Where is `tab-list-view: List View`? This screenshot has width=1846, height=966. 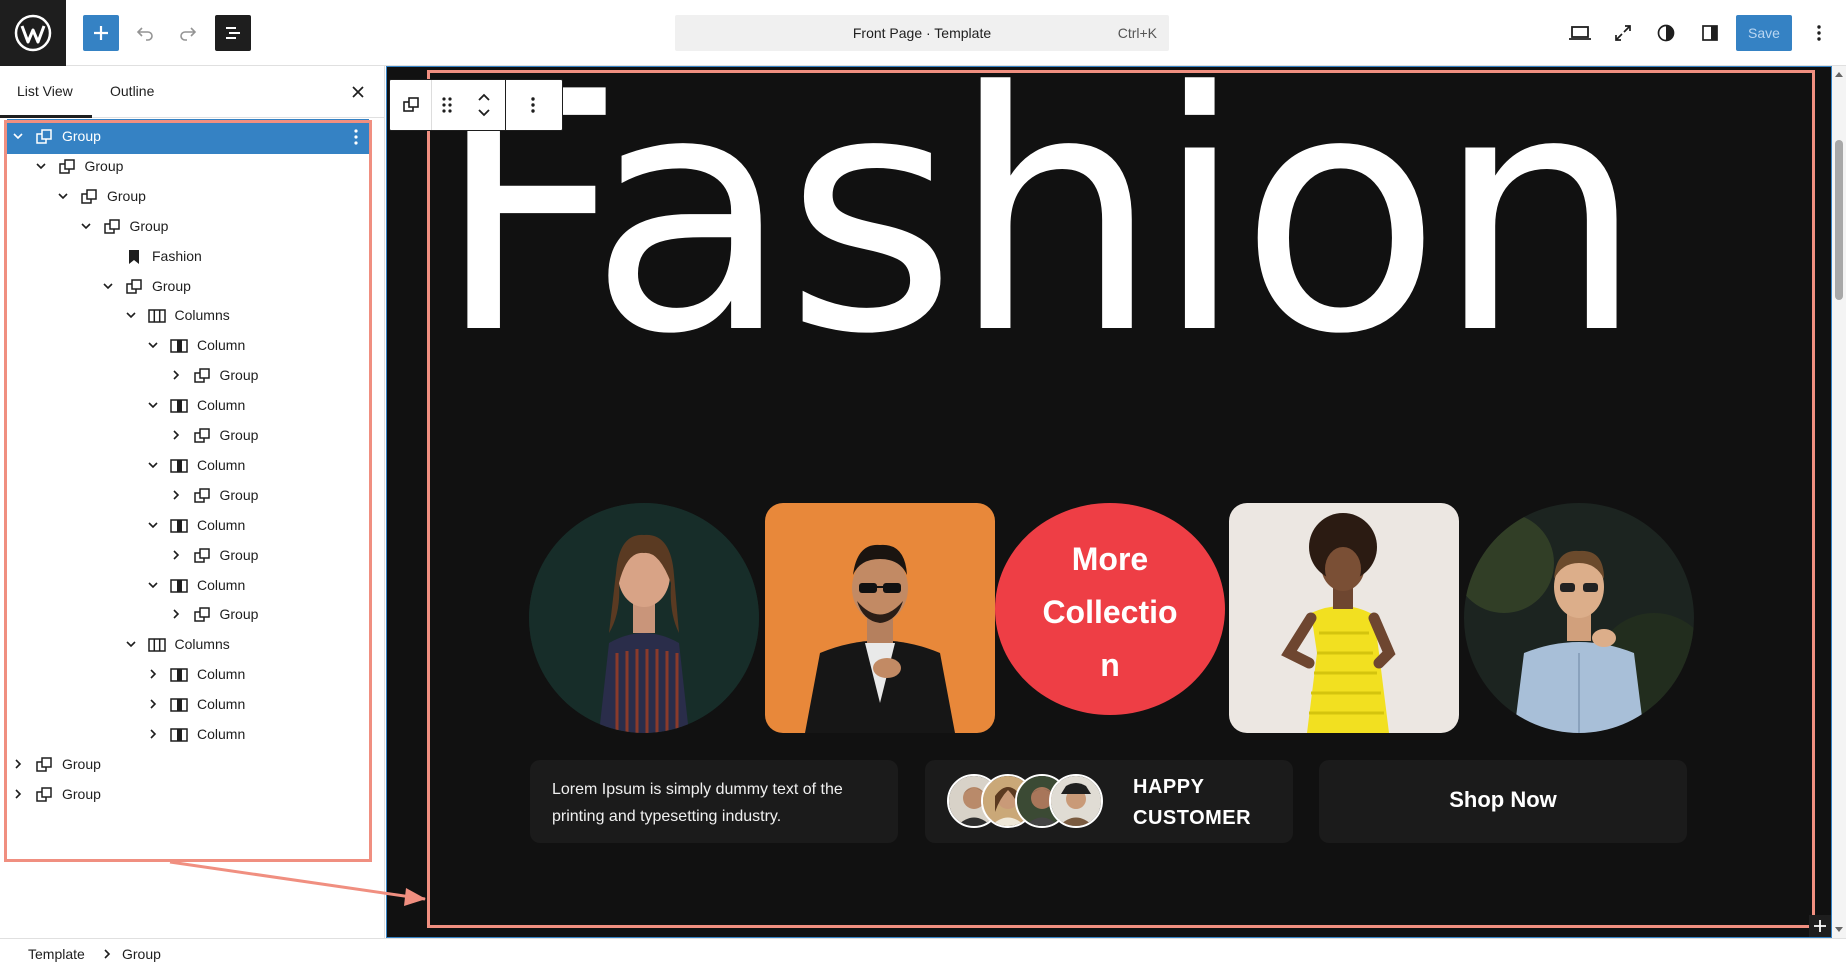 tab-list-view: List View is located at coordinates (45, 91).